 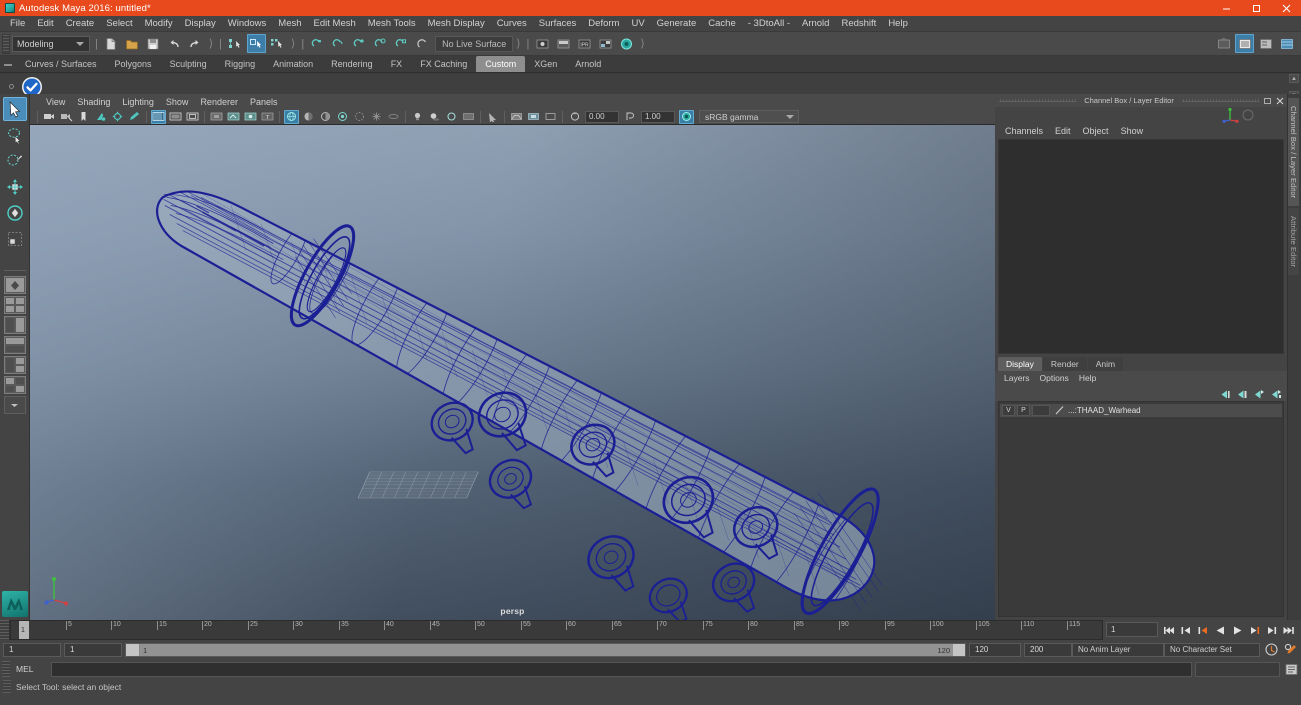 What do you see at coordinates (1244, 43) in the screenshot?
I see `attribute-editor-icon` at bounding box center [1244, 43].